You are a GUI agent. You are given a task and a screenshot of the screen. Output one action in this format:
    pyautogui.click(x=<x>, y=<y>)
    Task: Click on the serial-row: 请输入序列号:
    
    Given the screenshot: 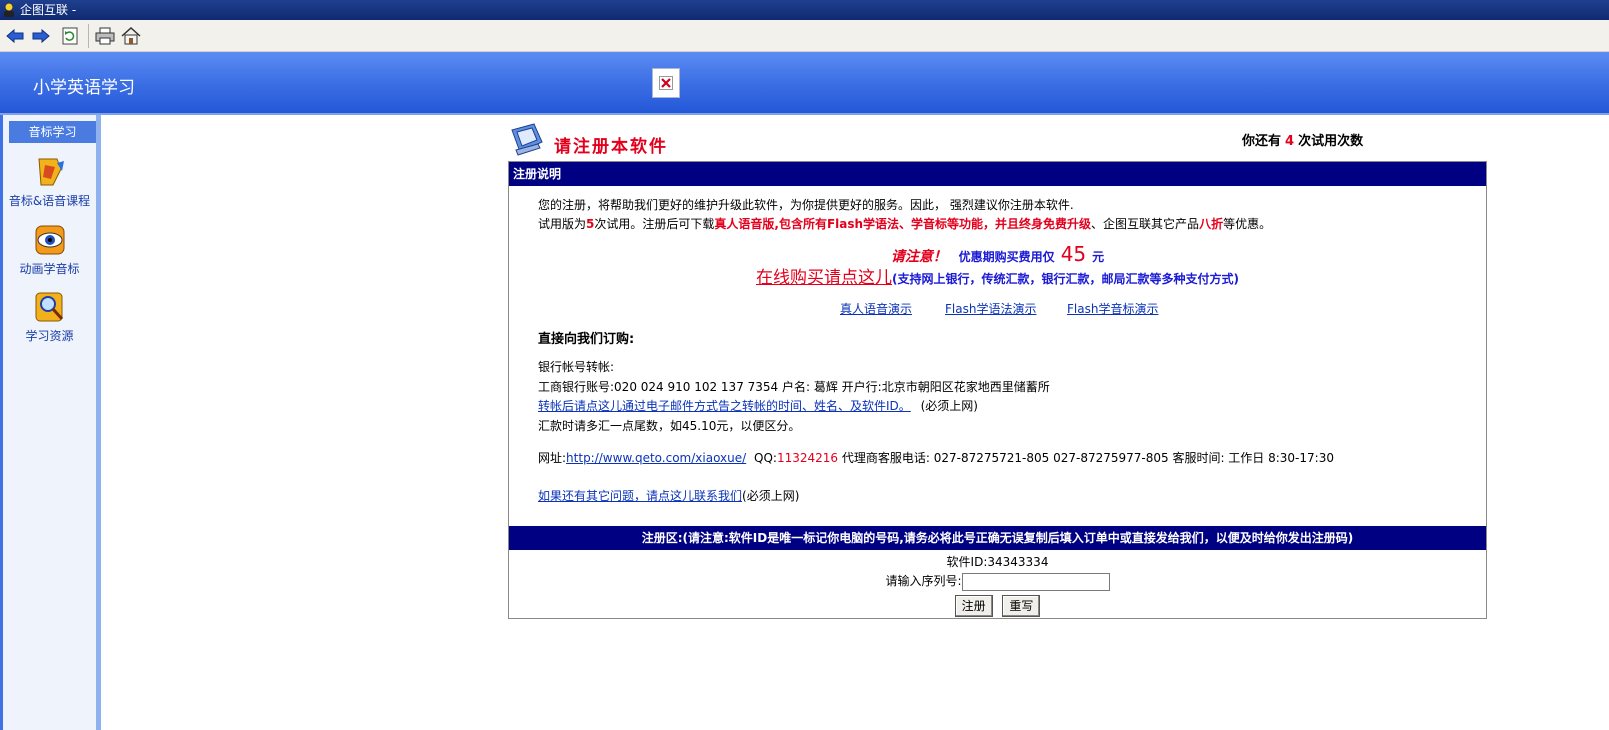 What is the action you would take?
    pyautogui.click(x=997, y=581)
    